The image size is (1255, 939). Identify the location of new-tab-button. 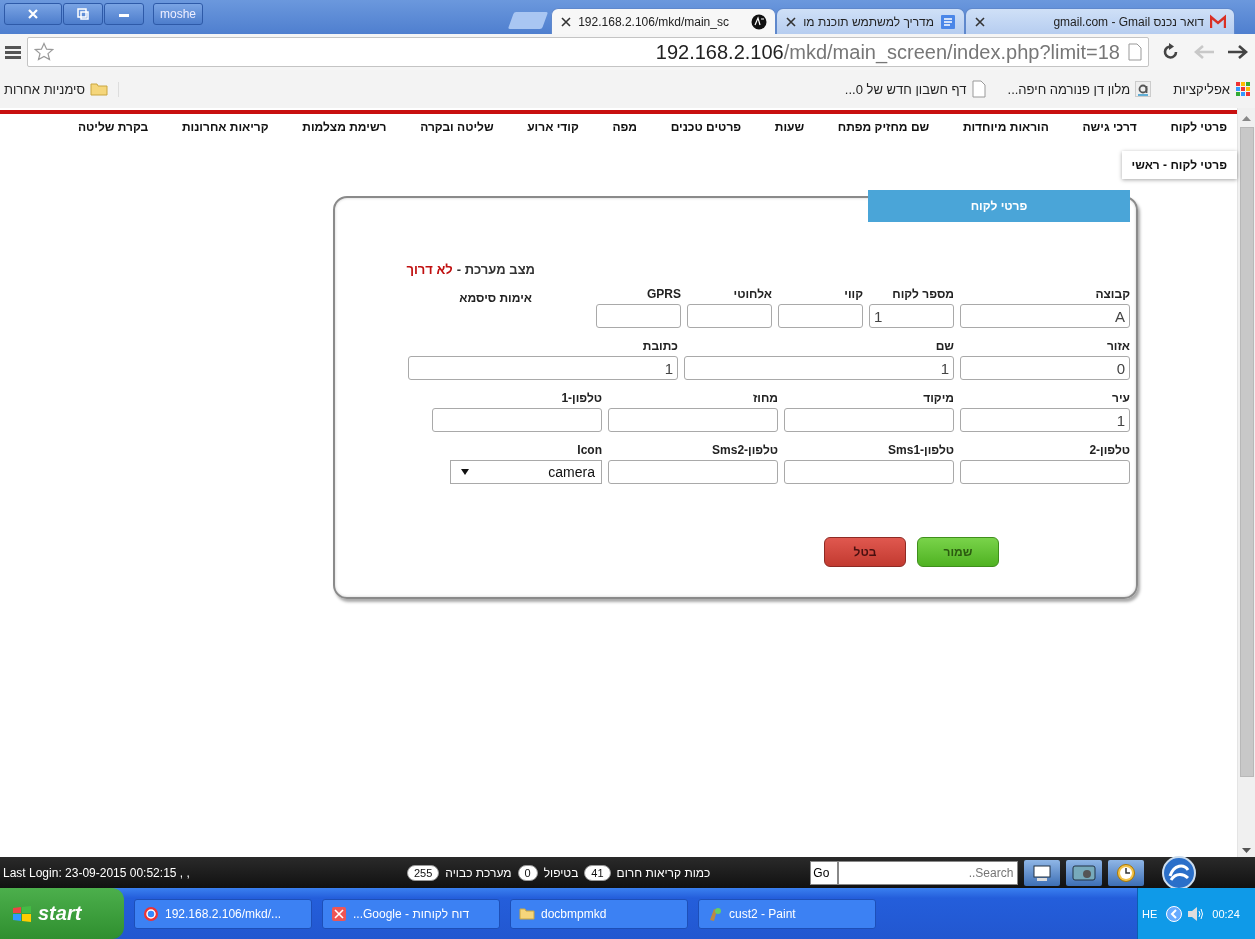
(528, 20).